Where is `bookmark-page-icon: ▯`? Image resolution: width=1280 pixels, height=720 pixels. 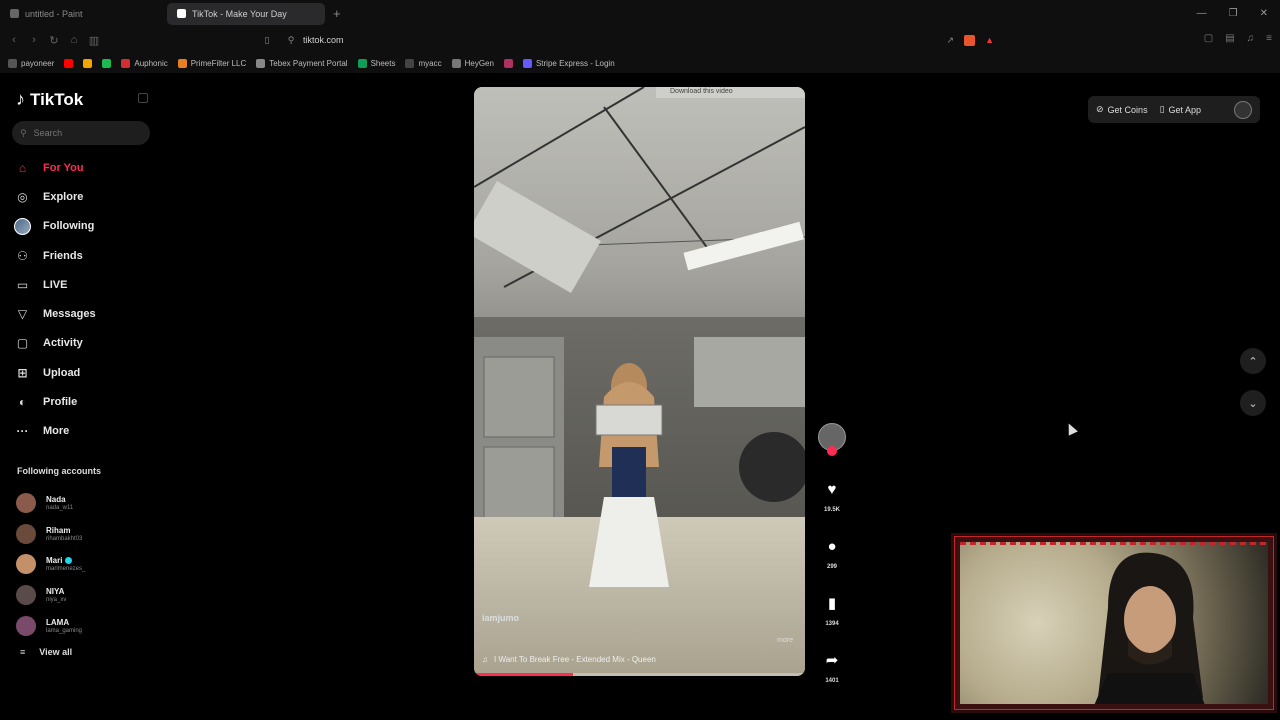
bookmark-page-icon: ▯ is located at coordinates (267, 40).